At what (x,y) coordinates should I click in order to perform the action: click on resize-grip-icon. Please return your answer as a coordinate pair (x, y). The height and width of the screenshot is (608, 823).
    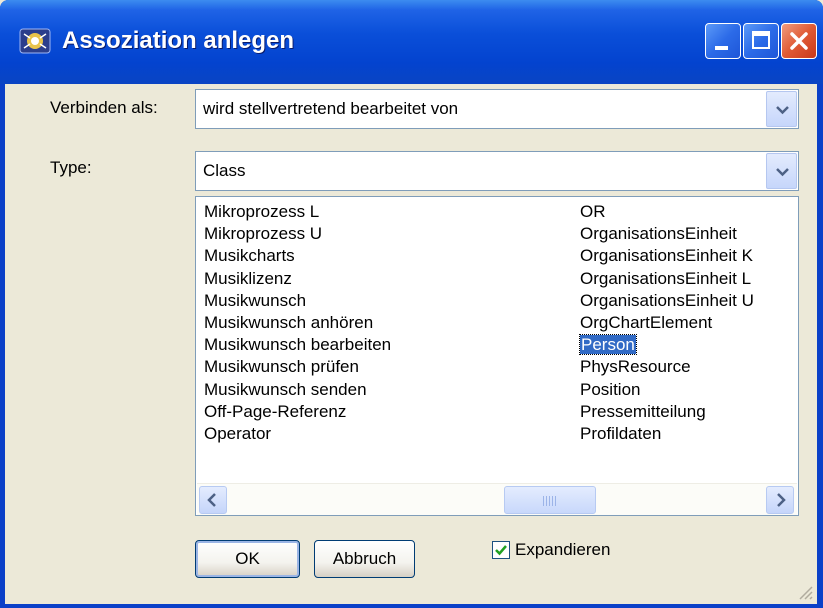
    Looking at the image, I should click on (805, 592).